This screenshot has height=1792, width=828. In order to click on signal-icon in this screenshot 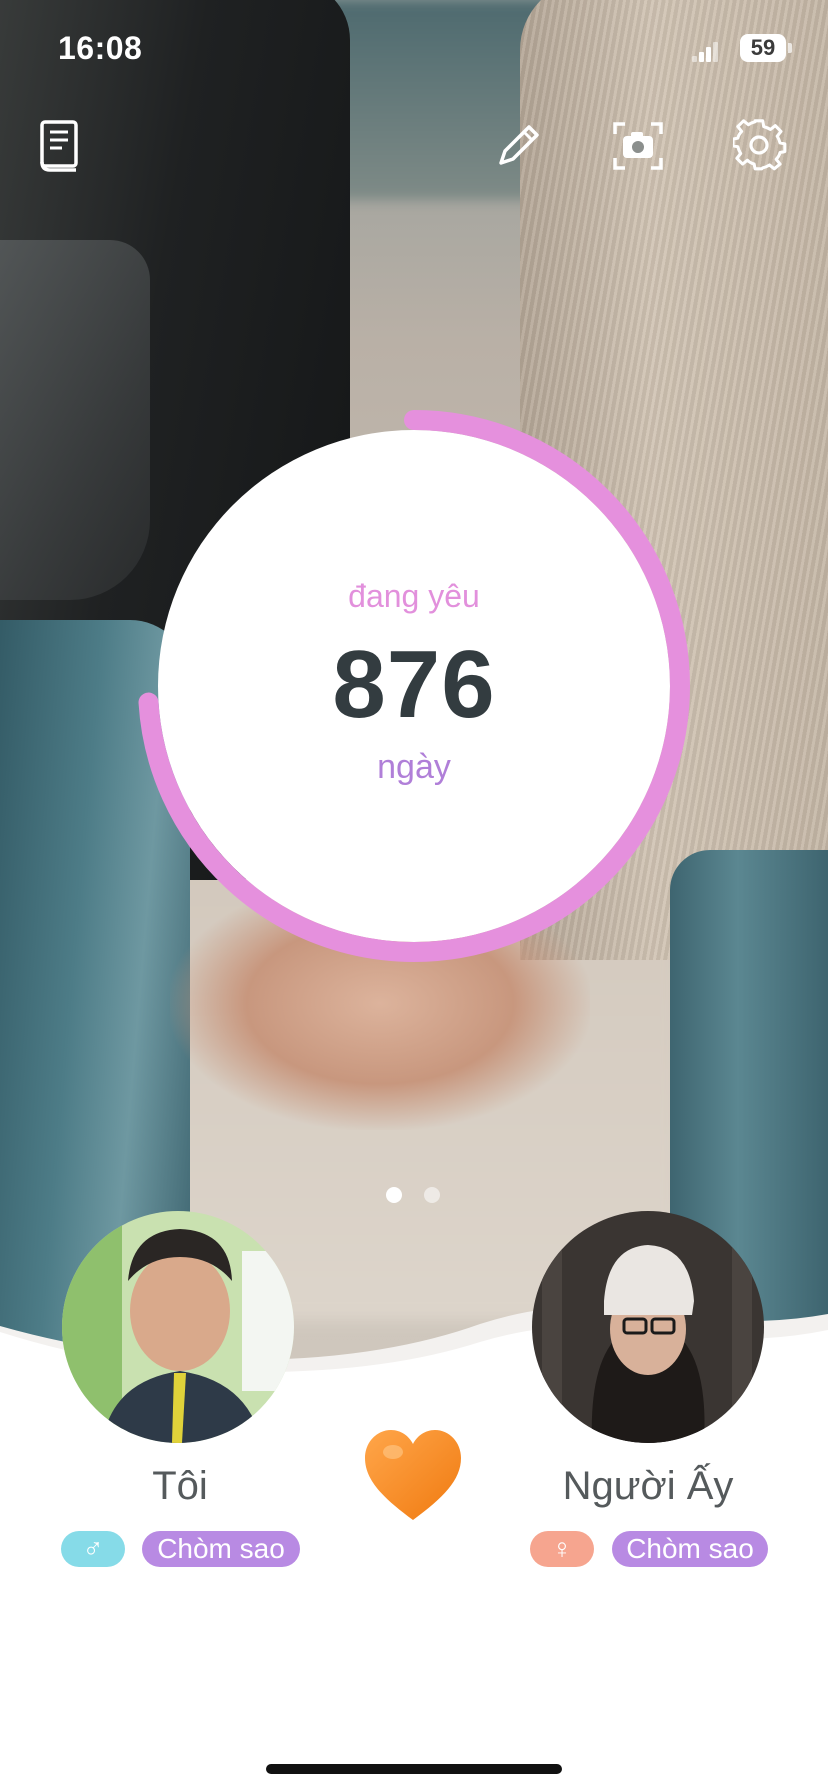, I will do `click(705, 51)`.